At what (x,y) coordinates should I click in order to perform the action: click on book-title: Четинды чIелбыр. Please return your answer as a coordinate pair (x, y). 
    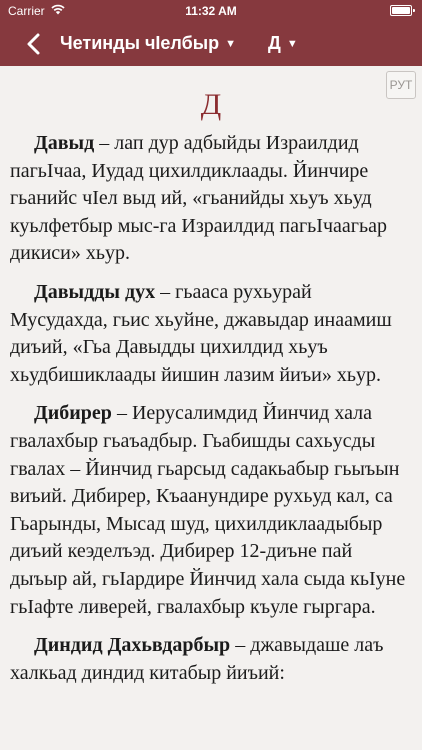
    Looking at the image, I should click on (140, 43).